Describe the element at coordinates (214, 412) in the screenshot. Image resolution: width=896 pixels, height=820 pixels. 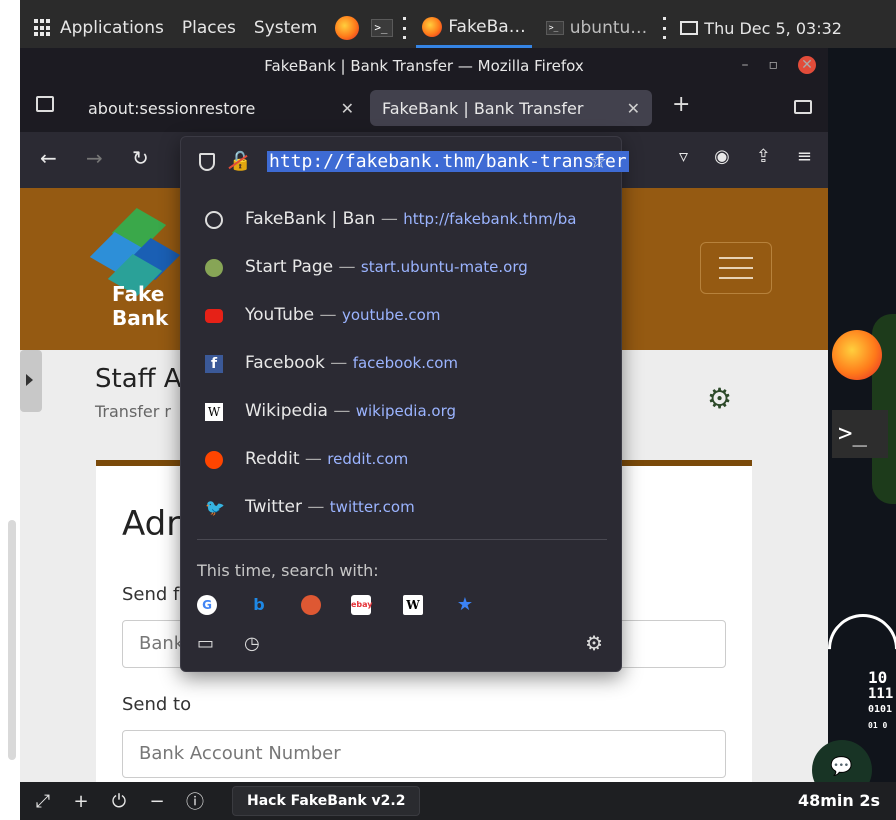
I see `wikipedia-icon: W` at that location.